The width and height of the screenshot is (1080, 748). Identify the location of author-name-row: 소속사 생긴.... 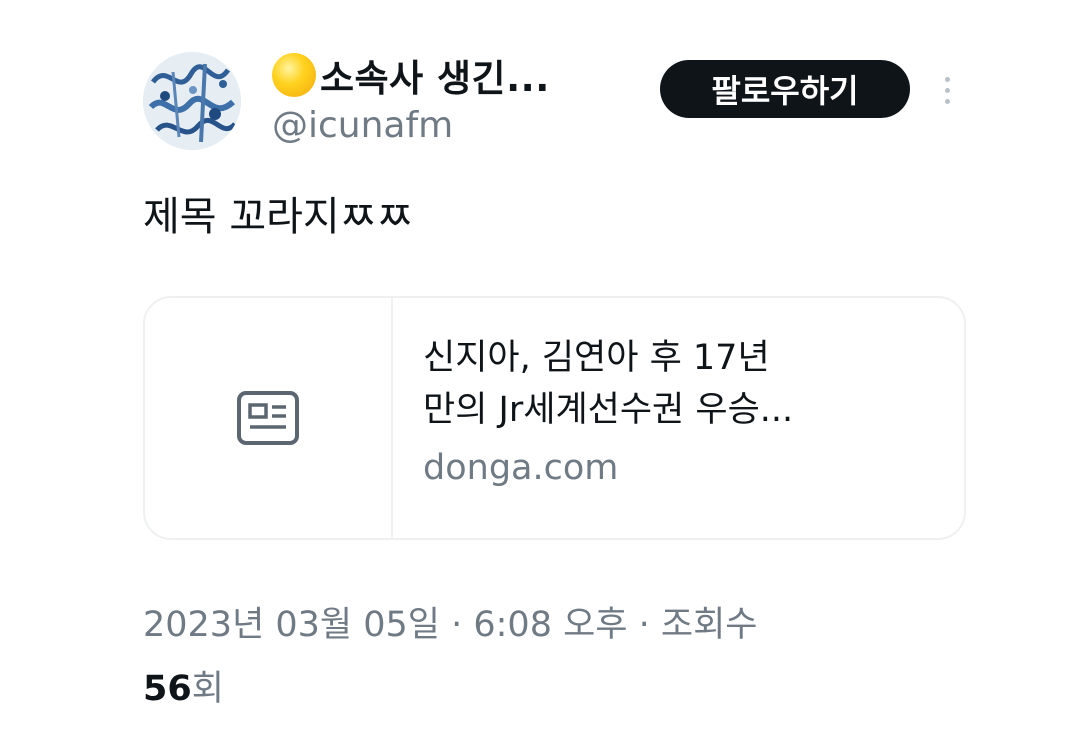
(411, 75).